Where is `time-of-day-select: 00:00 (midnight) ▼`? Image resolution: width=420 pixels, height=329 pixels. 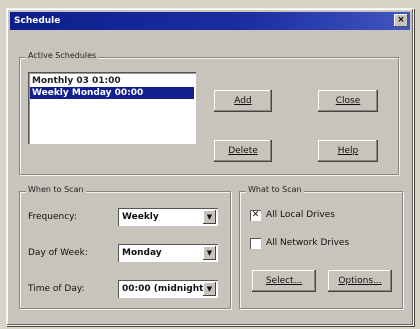
time-of-day-select: 00:00 (midnight) ▼ is located at coordinates (168, 289).